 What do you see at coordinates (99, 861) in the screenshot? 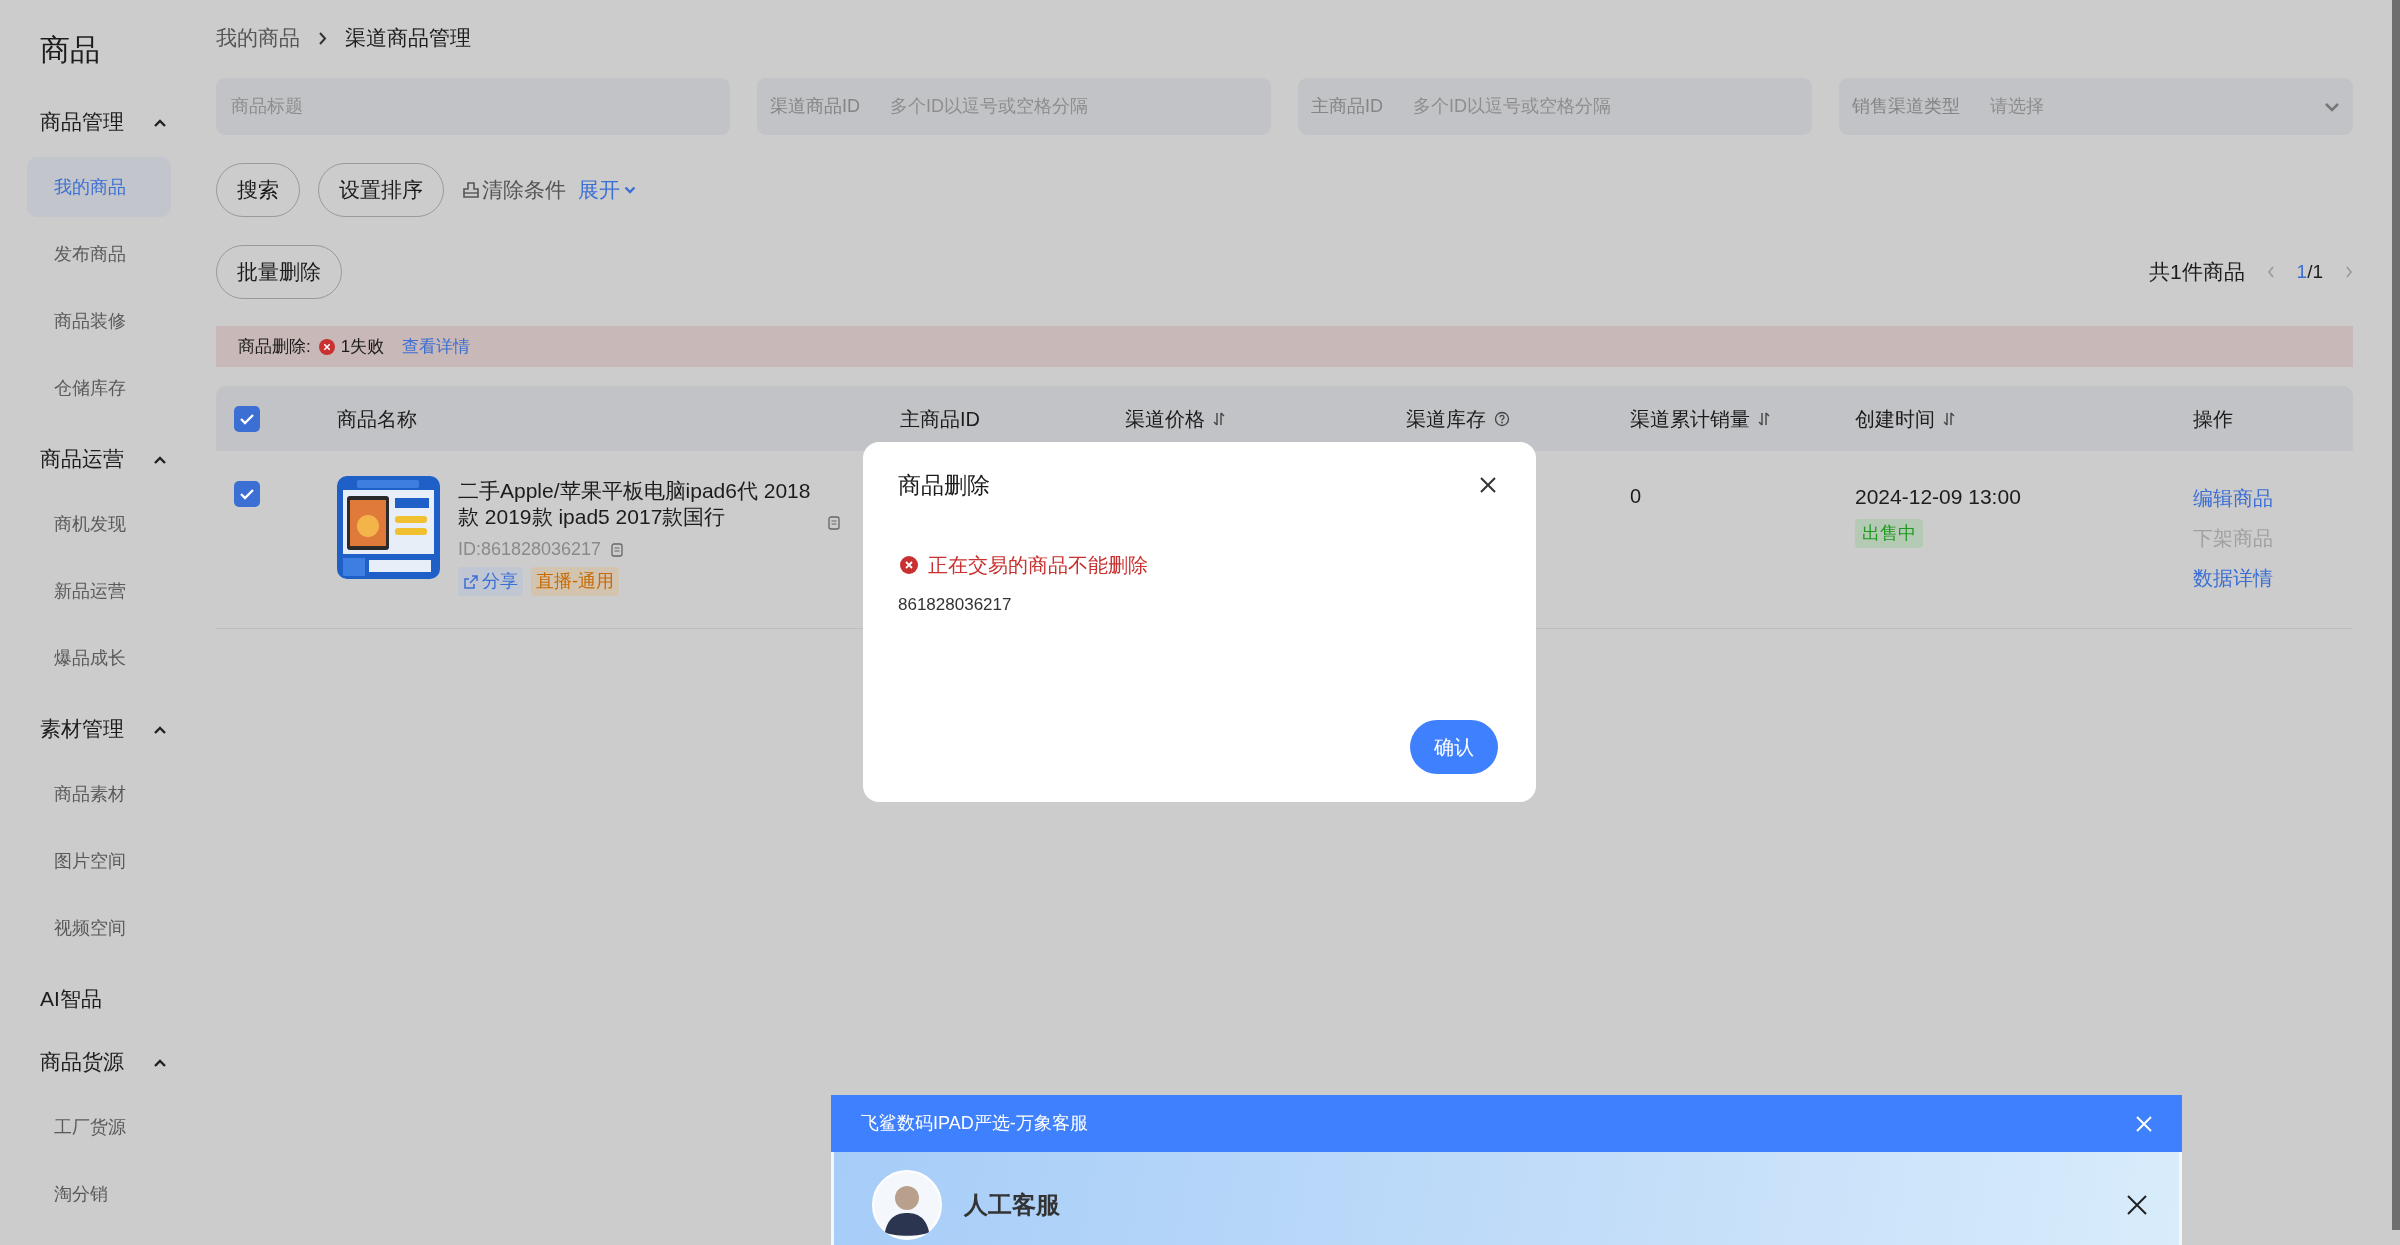
I see `sidebar-item: 图片空间` at bounding box center [99, 861].